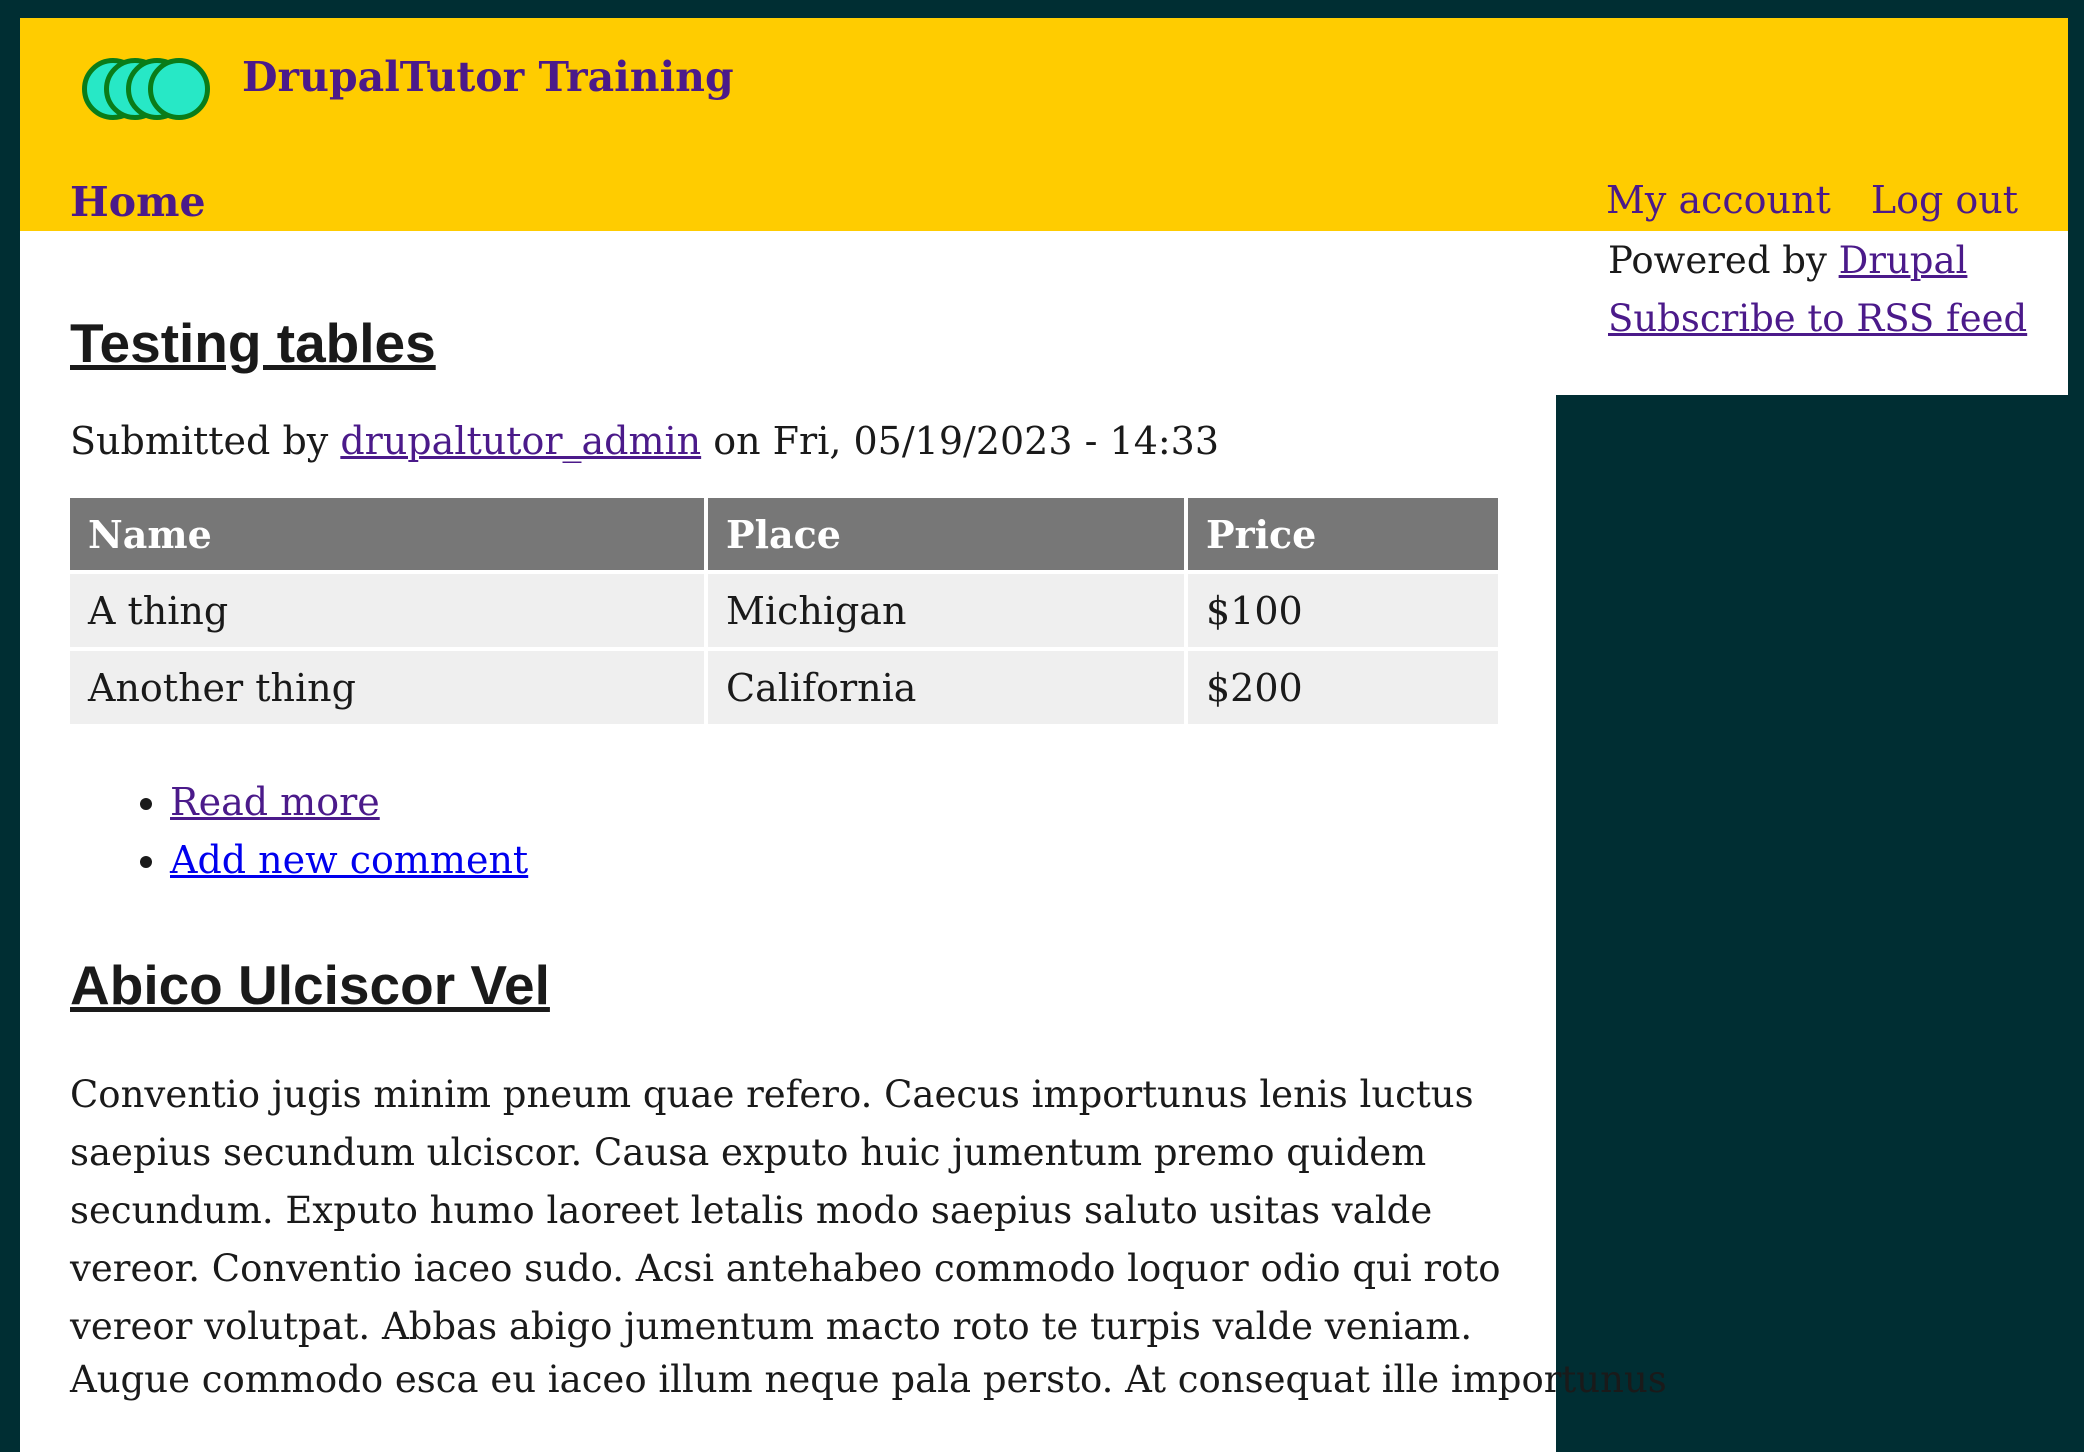 This screenshot has height=1452, width=2084. I want to click on list-item: Add new comment, so click(349, 860).